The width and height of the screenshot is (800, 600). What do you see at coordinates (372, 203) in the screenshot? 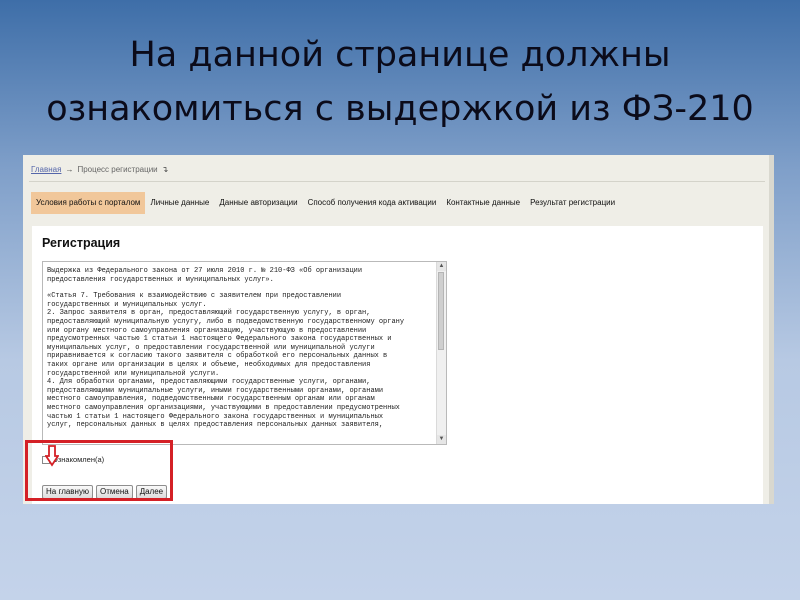
I see `tab-activation-code-method: Способ получения кода активации` at bounding box center [372, 203].